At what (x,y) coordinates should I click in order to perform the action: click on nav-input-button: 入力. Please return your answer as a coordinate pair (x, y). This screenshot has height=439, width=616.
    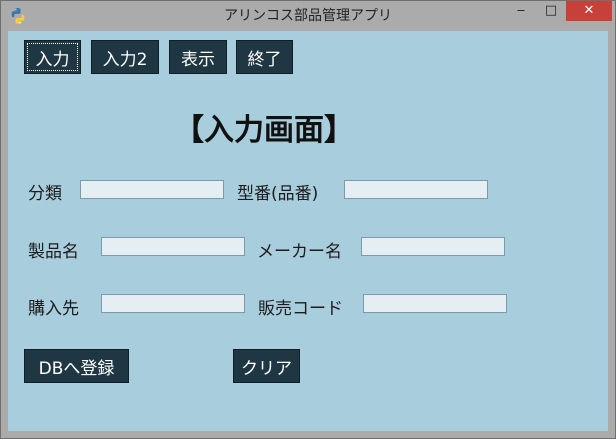
    Looking at the image, I should click on (52, 57).